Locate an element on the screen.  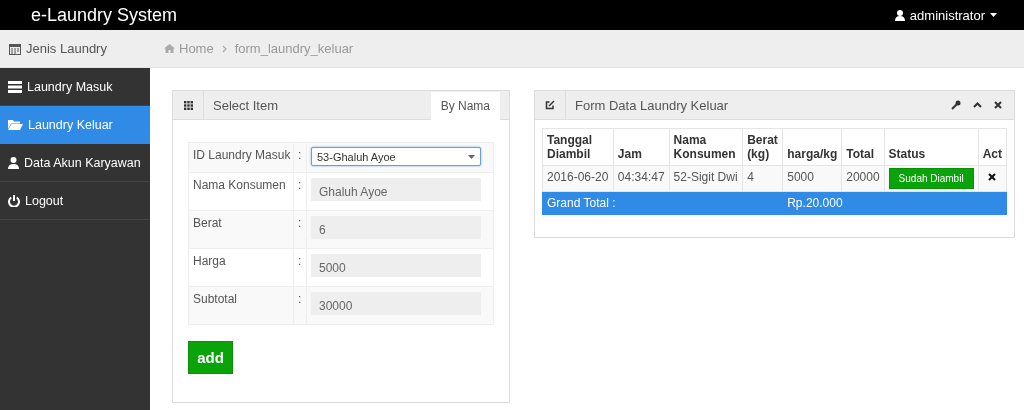
column-header: Jam is located at coordinates (641, 147).